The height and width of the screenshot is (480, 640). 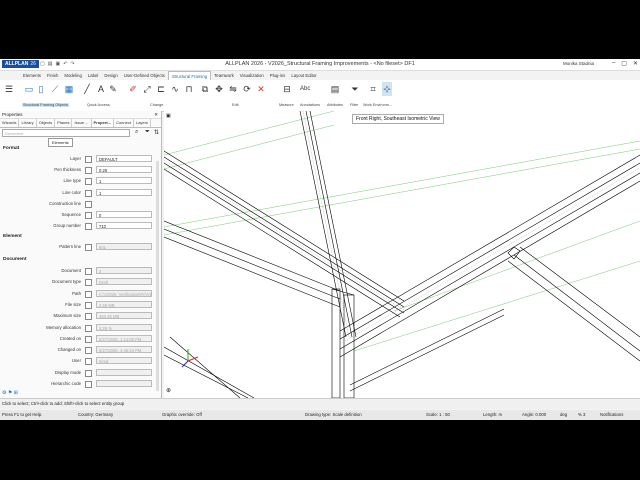 I want to click on offset-icon: ∿, so click(x=175, y=89).